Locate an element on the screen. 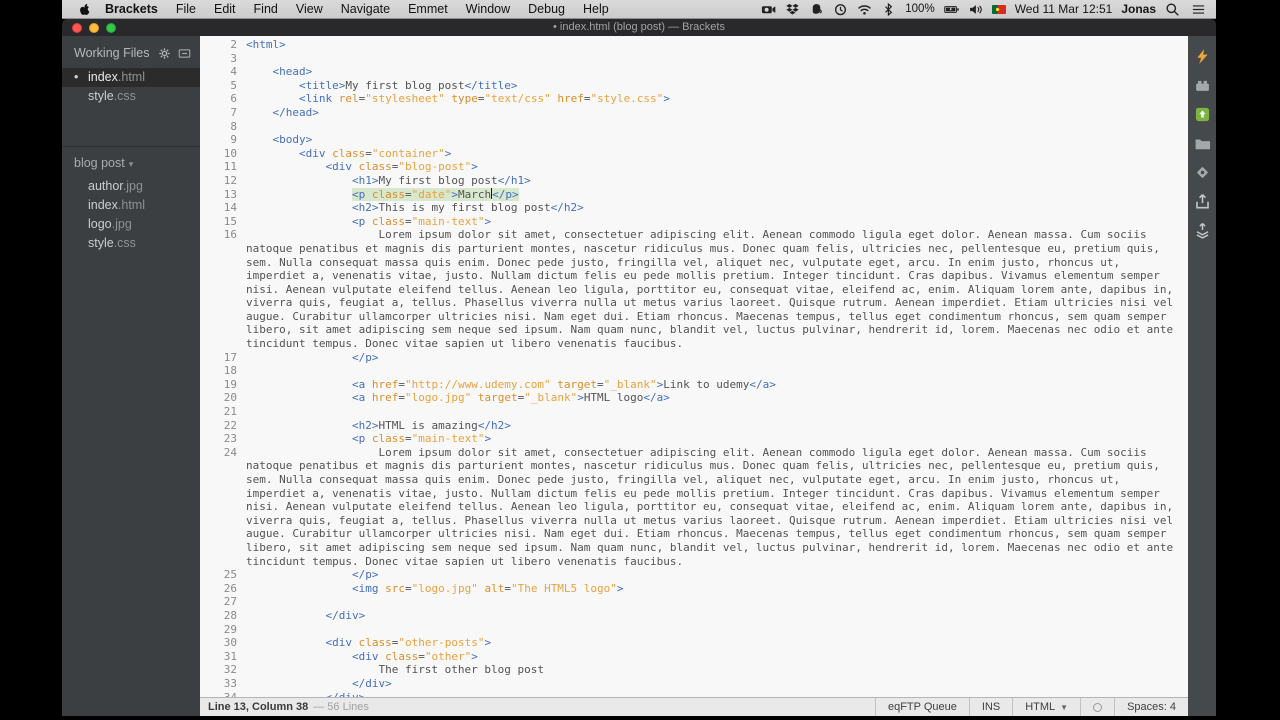  extension-updates-icon is located at coordinates (1202, 114).